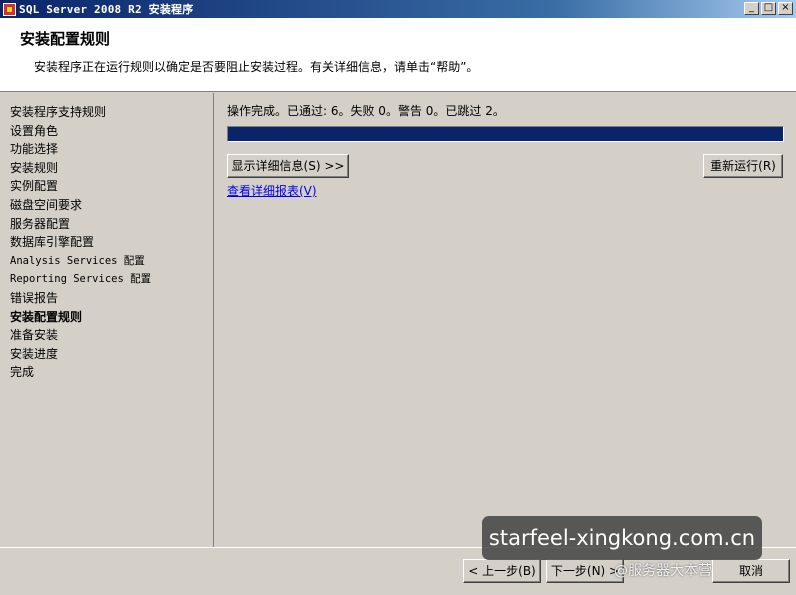  I want to click on cancel-button: 取消, so click(751, 571).